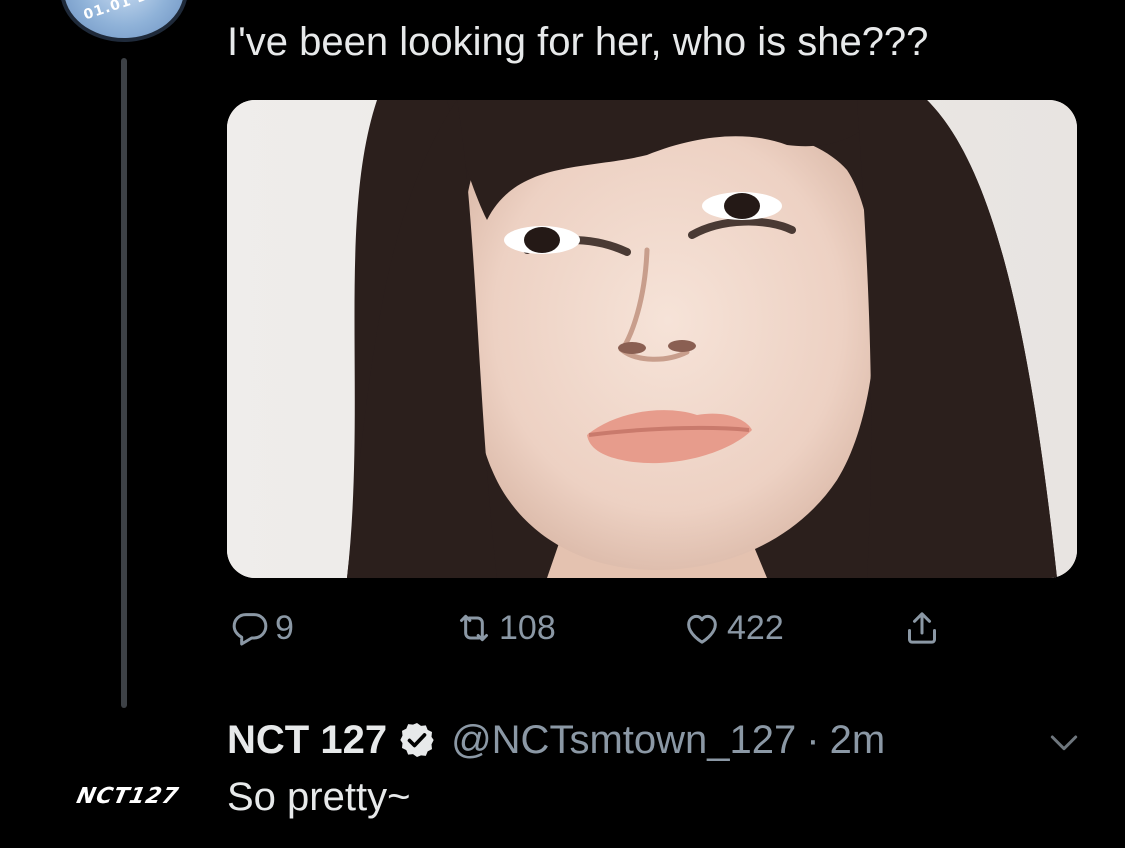 This screenshot has height=848, width=1125. Describe the element at coordinates (474, 628) in the screenshot. I see `retweet-icon` at that location.